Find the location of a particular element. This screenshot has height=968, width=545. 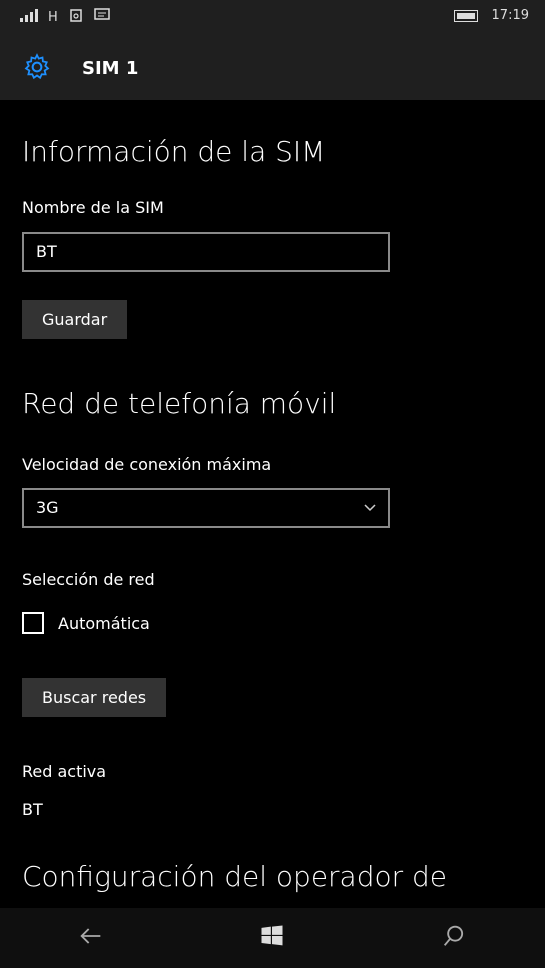

signal-icon is located at coordinates (29, 17).